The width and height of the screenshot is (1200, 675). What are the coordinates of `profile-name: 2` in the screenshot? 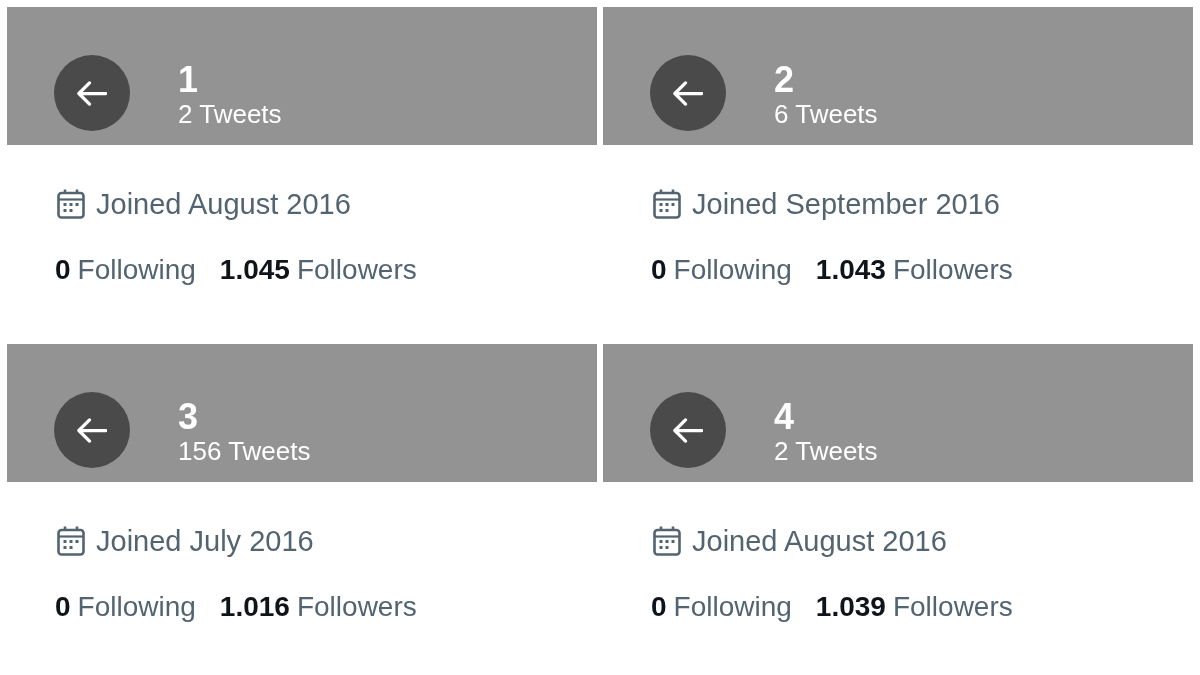 It's located at (785, 80).